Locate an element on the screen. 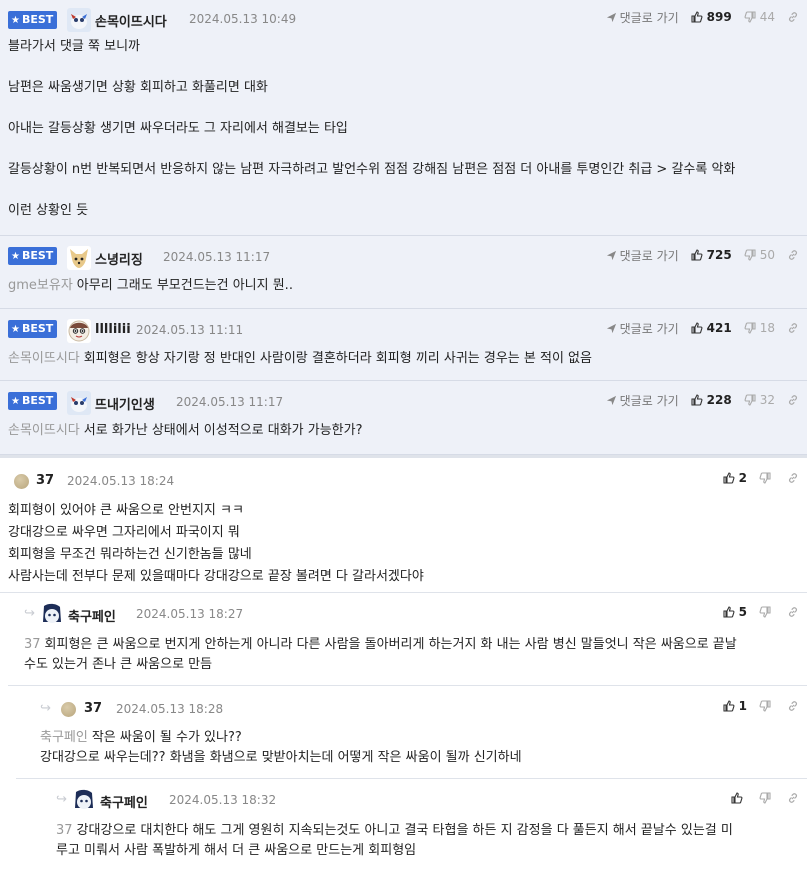 This screenshot has height=870, width=807. dislike-button: 50 is located at coordinates (759, 255).